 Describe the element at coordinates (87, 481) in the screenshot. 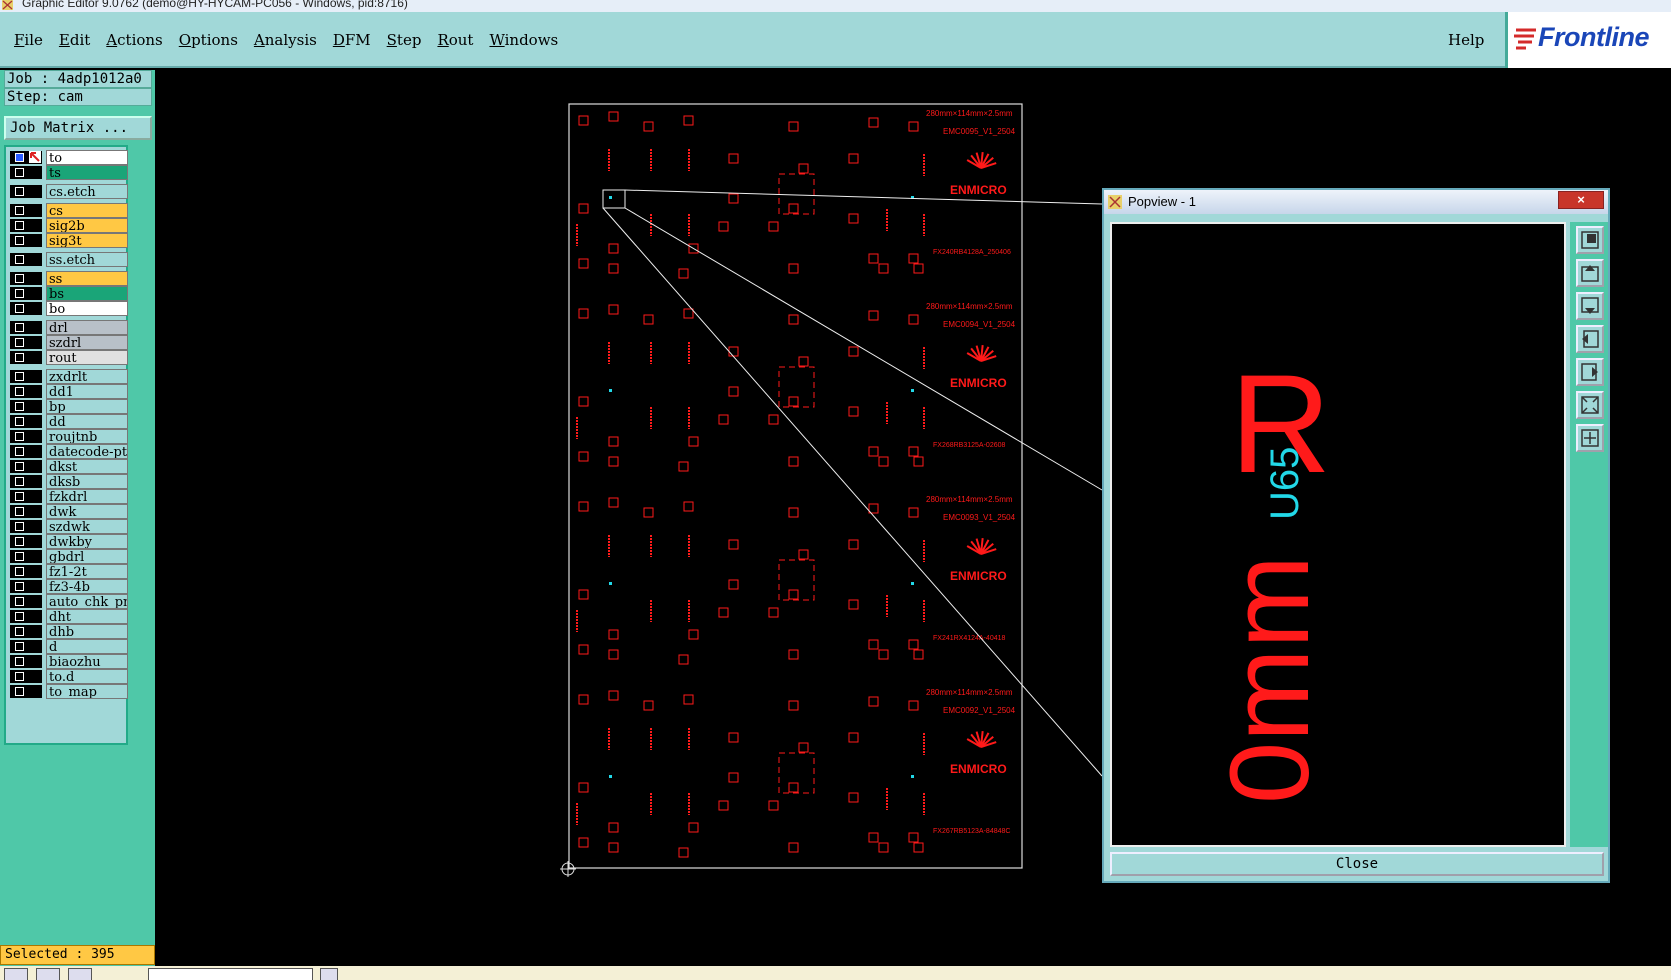

I see `layer-name: dksb` at that location.